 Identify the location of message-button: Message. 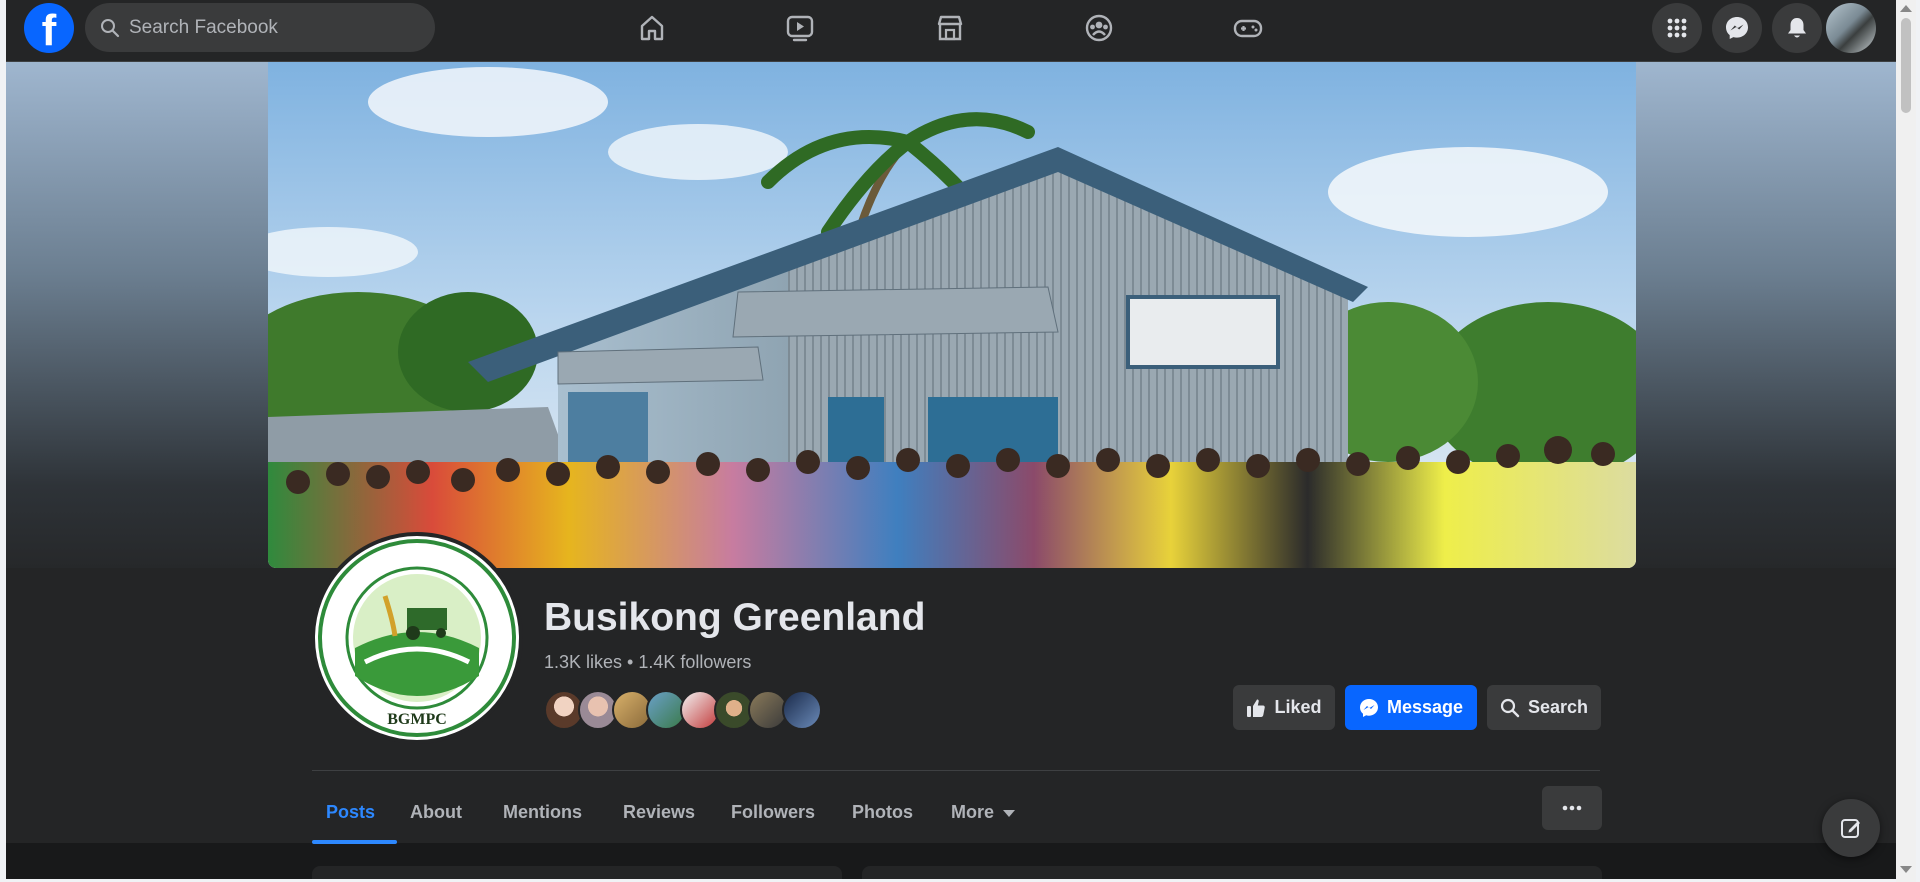
(1411, 707).